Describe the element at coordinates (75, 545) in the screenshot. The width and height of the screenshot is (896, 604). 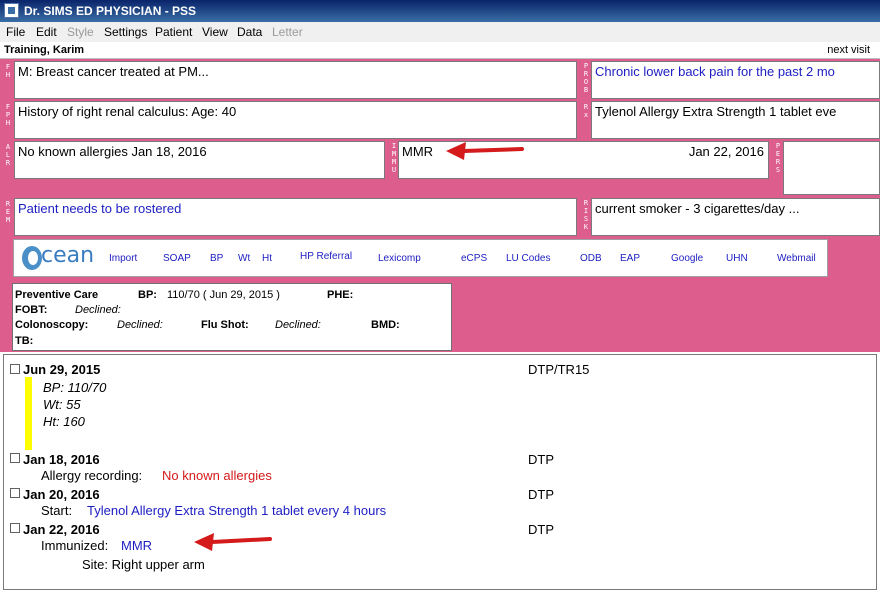
I see `immunized-label: Immunized:` at that location.